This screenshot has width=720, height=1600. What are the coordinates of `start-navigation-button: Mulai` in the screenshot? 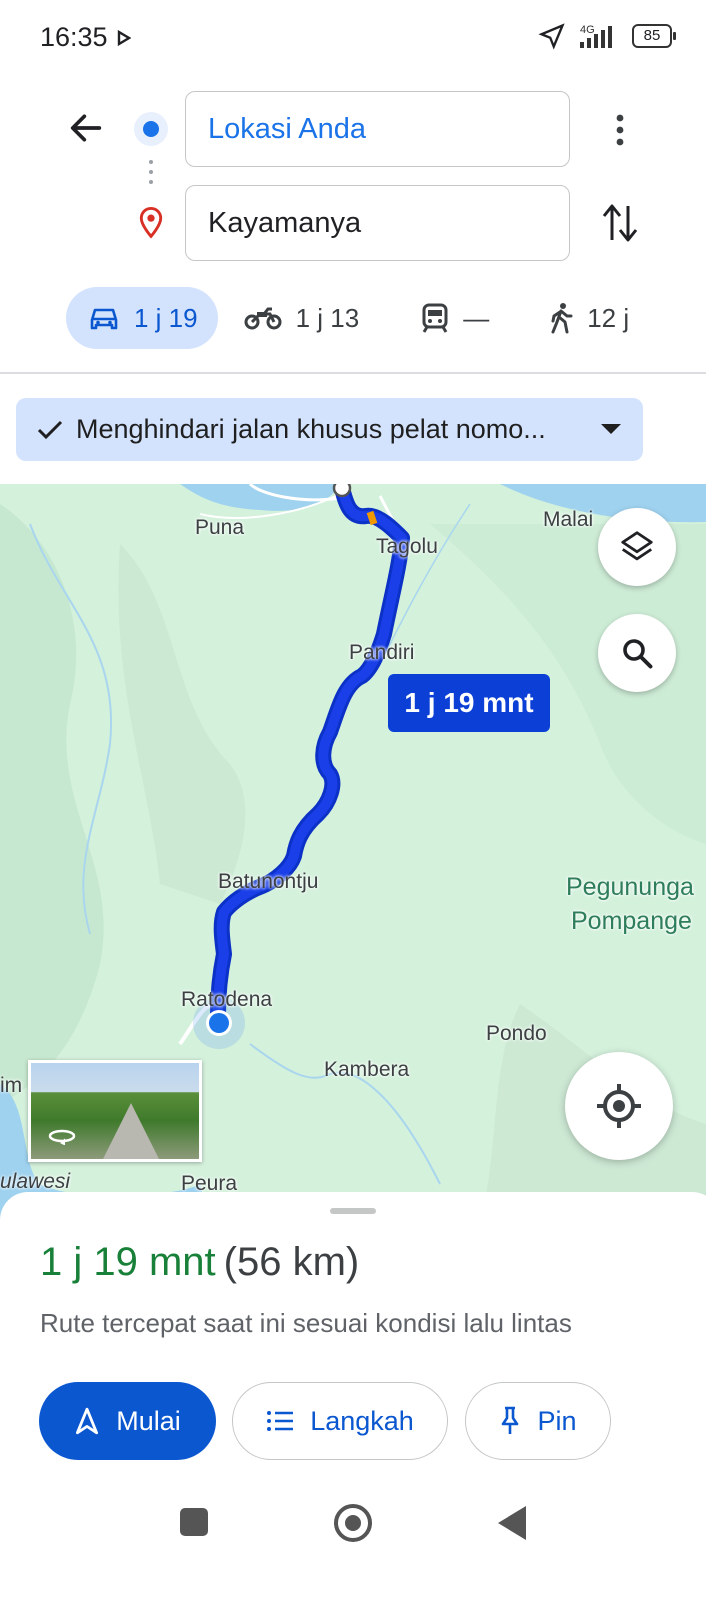 It's located at (127, 1421).